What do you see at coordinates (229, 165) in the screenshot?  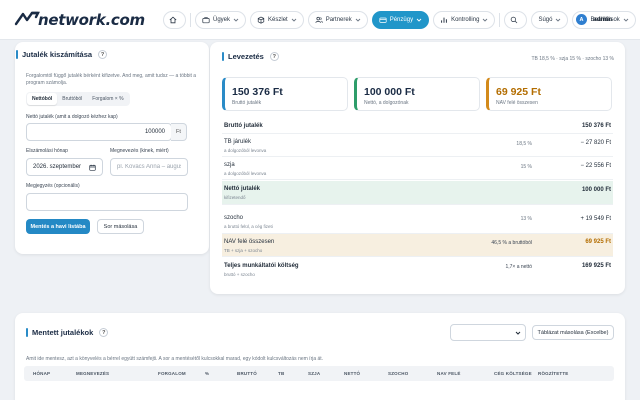 I see `row-name: szja` at bounding box center [229, 165].